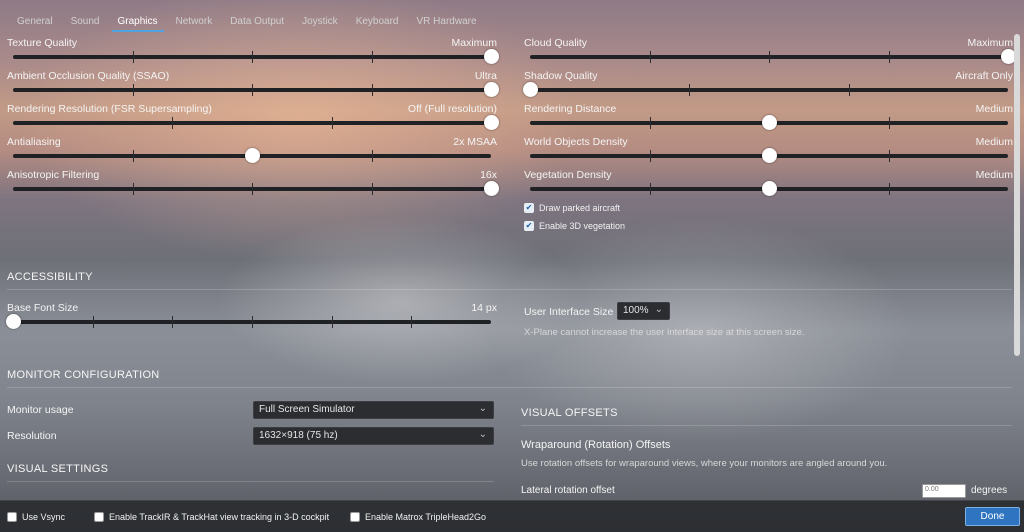 This screenshot has height=532, width=1024. I want to click on base-font-size-slider, so click(248, 321).